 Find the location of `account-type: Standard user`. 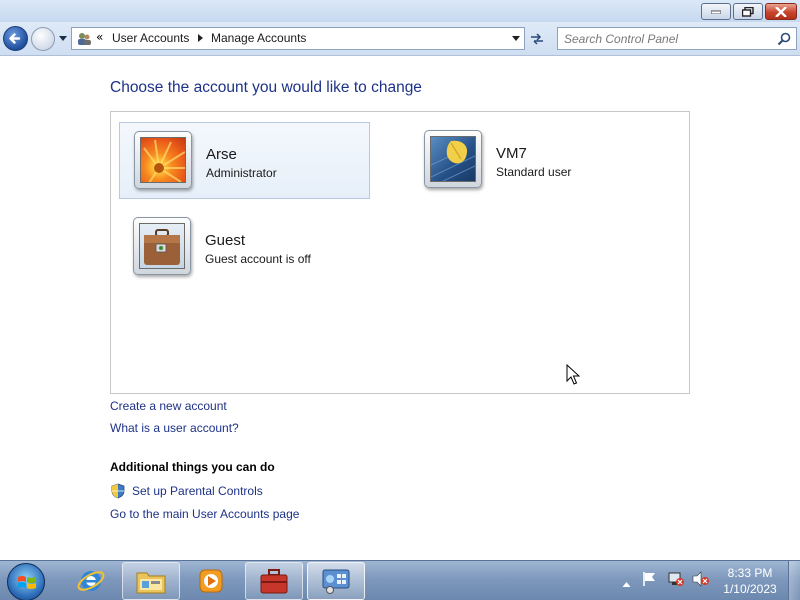

account-type: Standard user is located at coordinates (534, 172).